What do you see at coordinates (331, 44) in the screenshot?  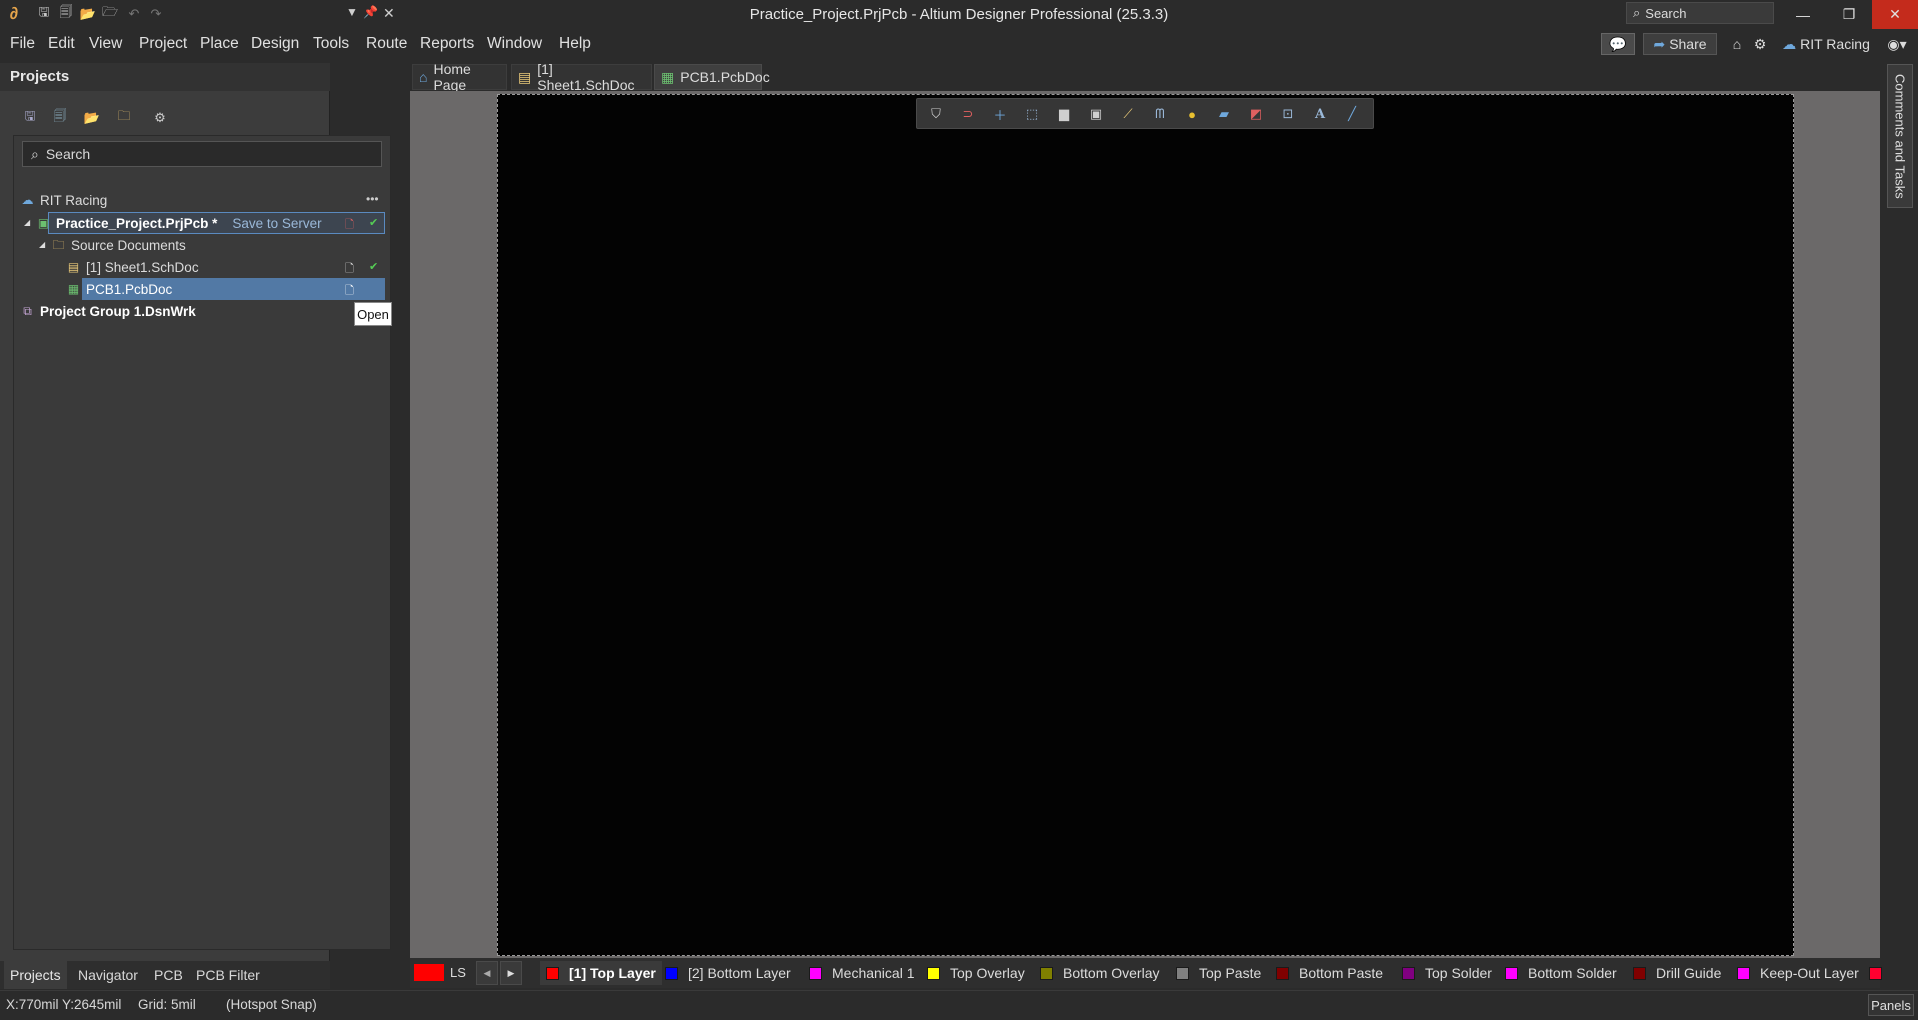 I see `menu-tools: Tools` at bounding box center [331, 44].